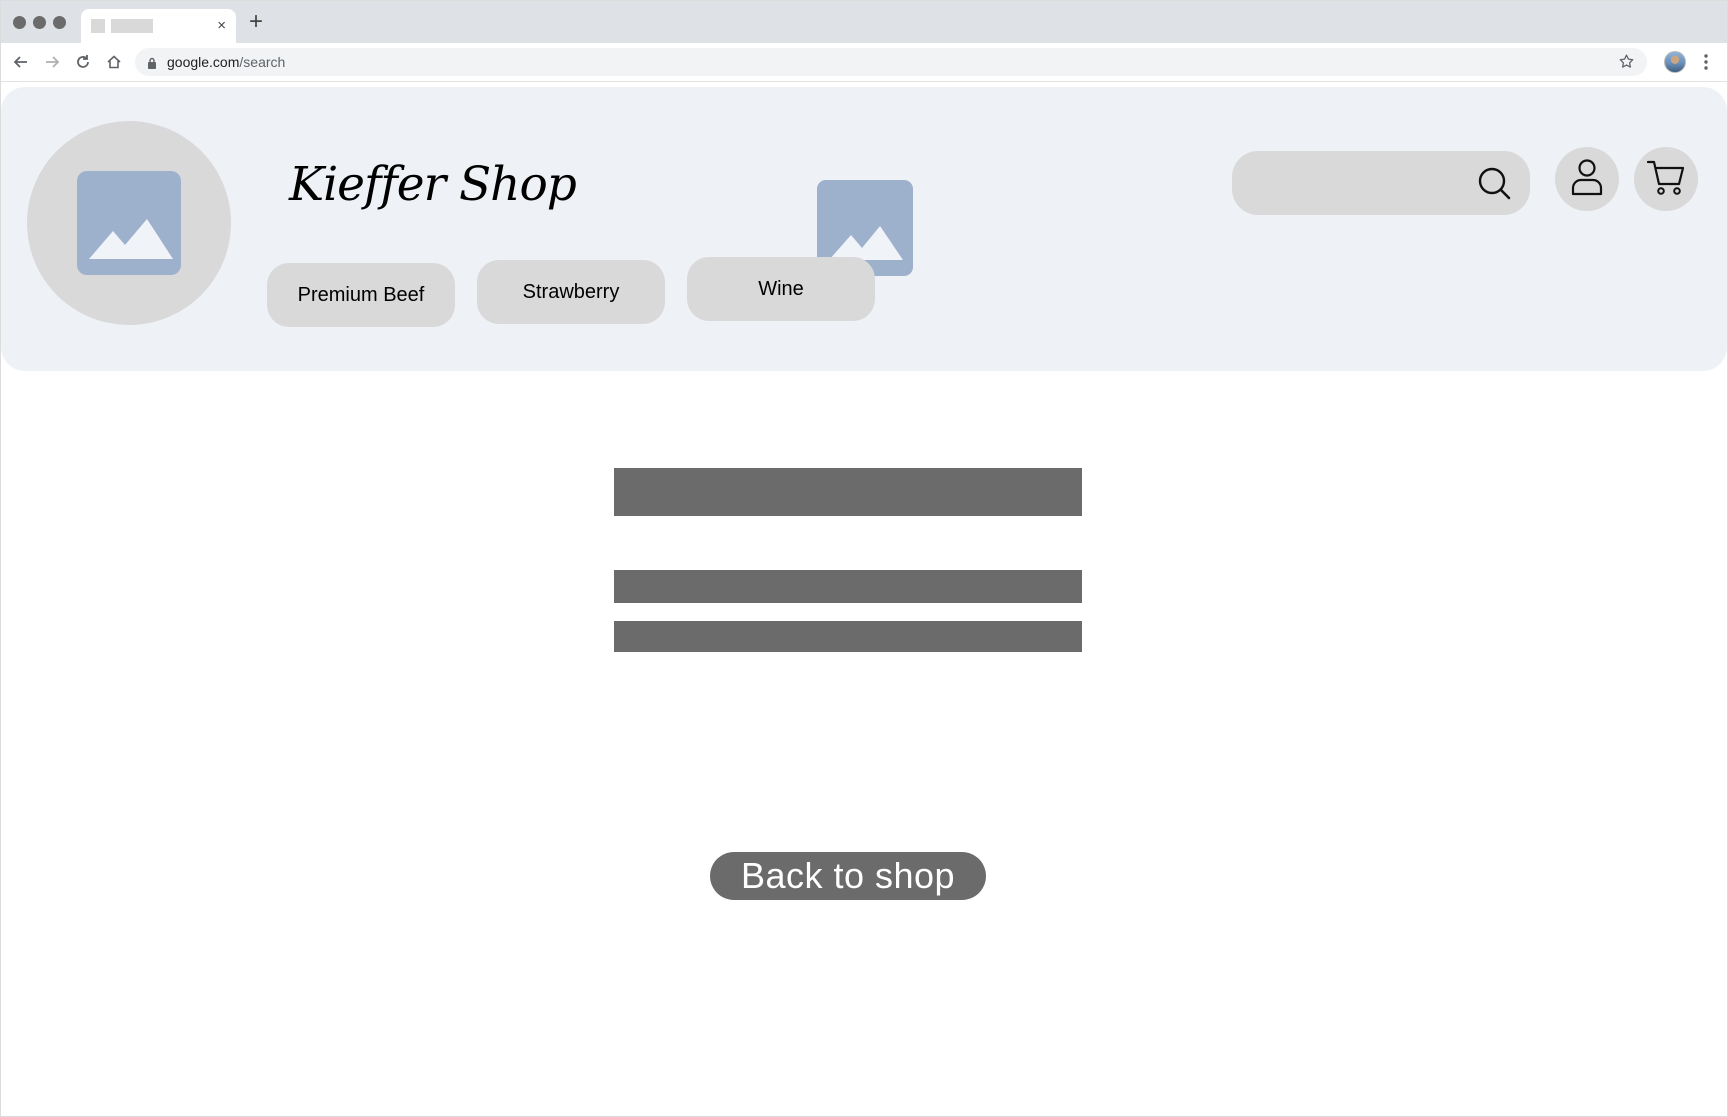 The height and width of the screenshot is (1117, 1728). I want to click on shop-brand-title: Kieffer Shop, so click(433, 184).